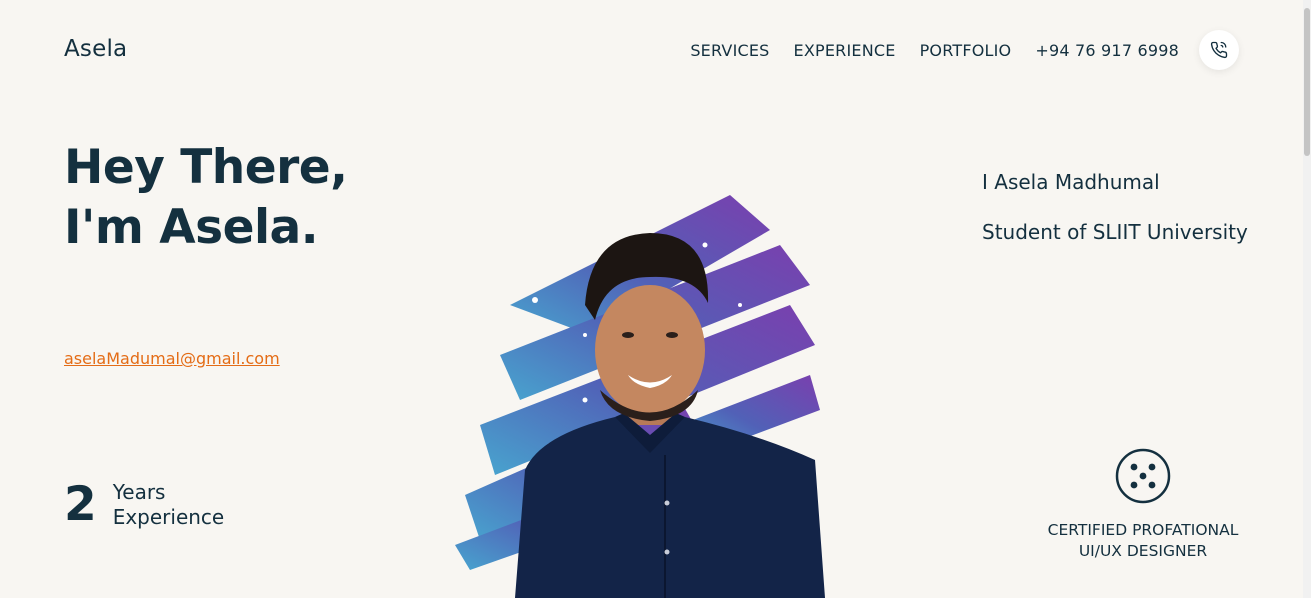 The width and height of the screenshot is (1311, 598). I want to click on nav-portfolio-link: PORTFOLIO, so click(966, 50).